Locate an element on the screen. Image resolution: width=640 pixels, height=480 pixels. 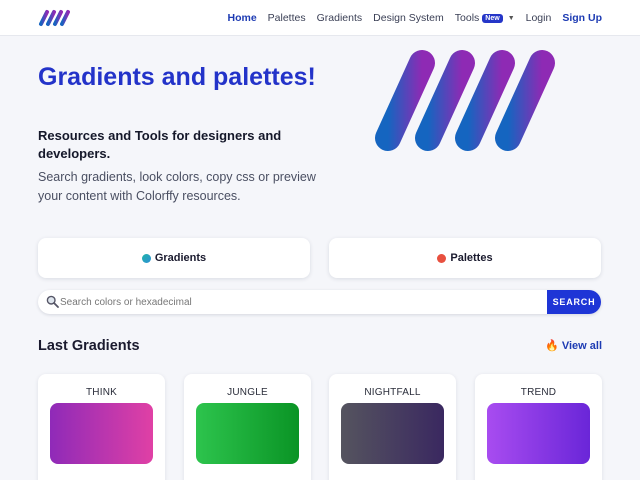
gradient-card-nightfall: NIGHTFALL is located at coordinates (392, 427).